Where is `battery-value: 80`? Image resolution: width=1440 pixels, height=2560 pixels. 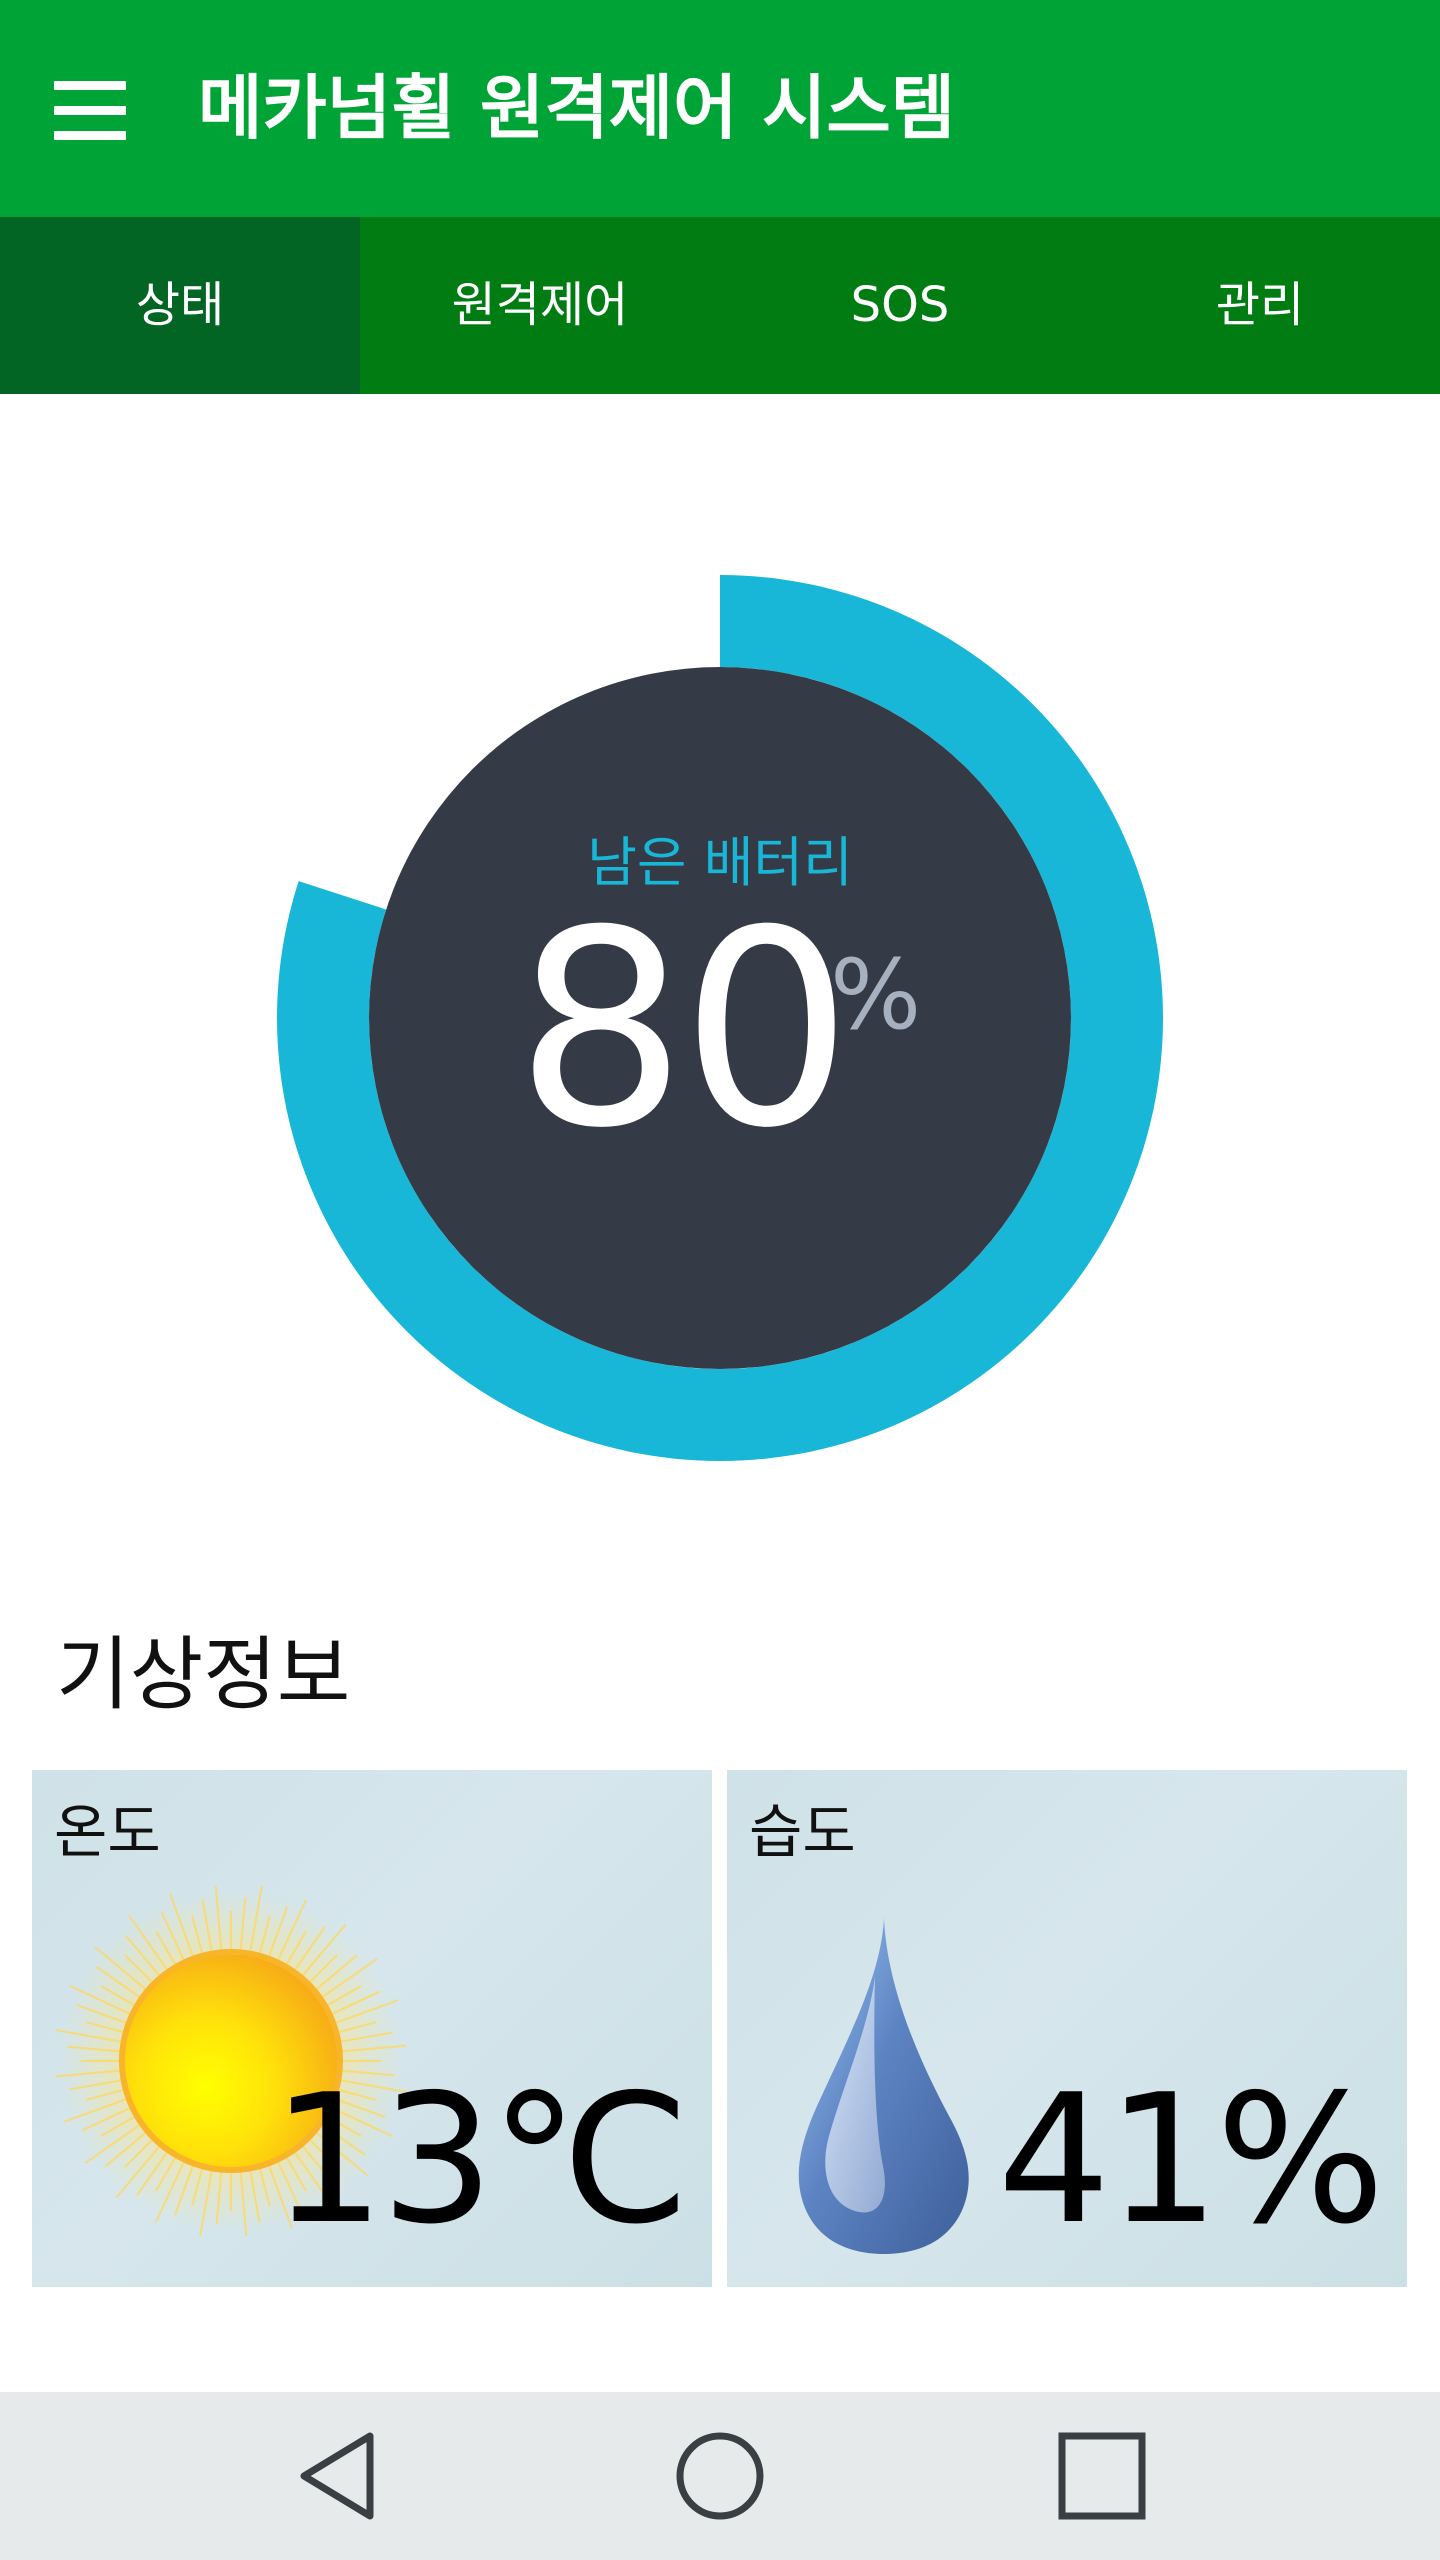
battery-value: 80 is located at coordinates (684, 1029).